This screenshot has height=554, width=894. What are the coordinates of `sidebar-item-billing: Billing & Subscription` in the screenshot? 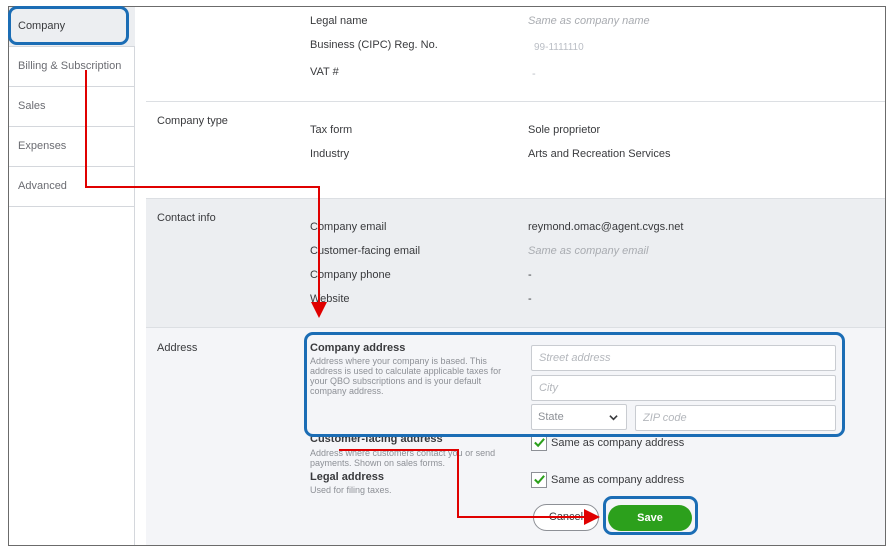 It's located at (72, 67).